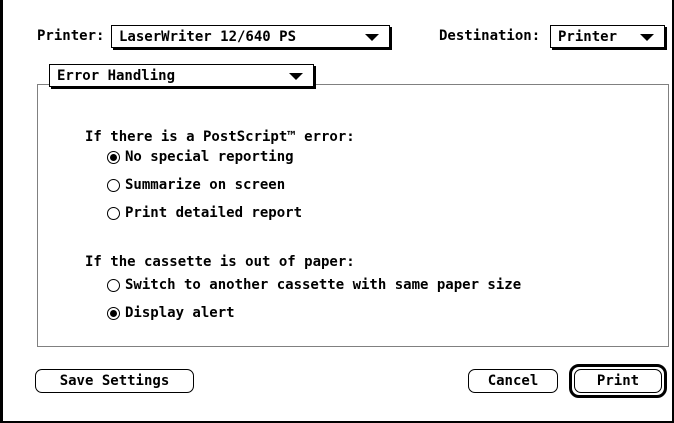 The height and width of the screenshot is (423, 674). I want to click on radio-label: Summarize on screen, so click(205, 185).